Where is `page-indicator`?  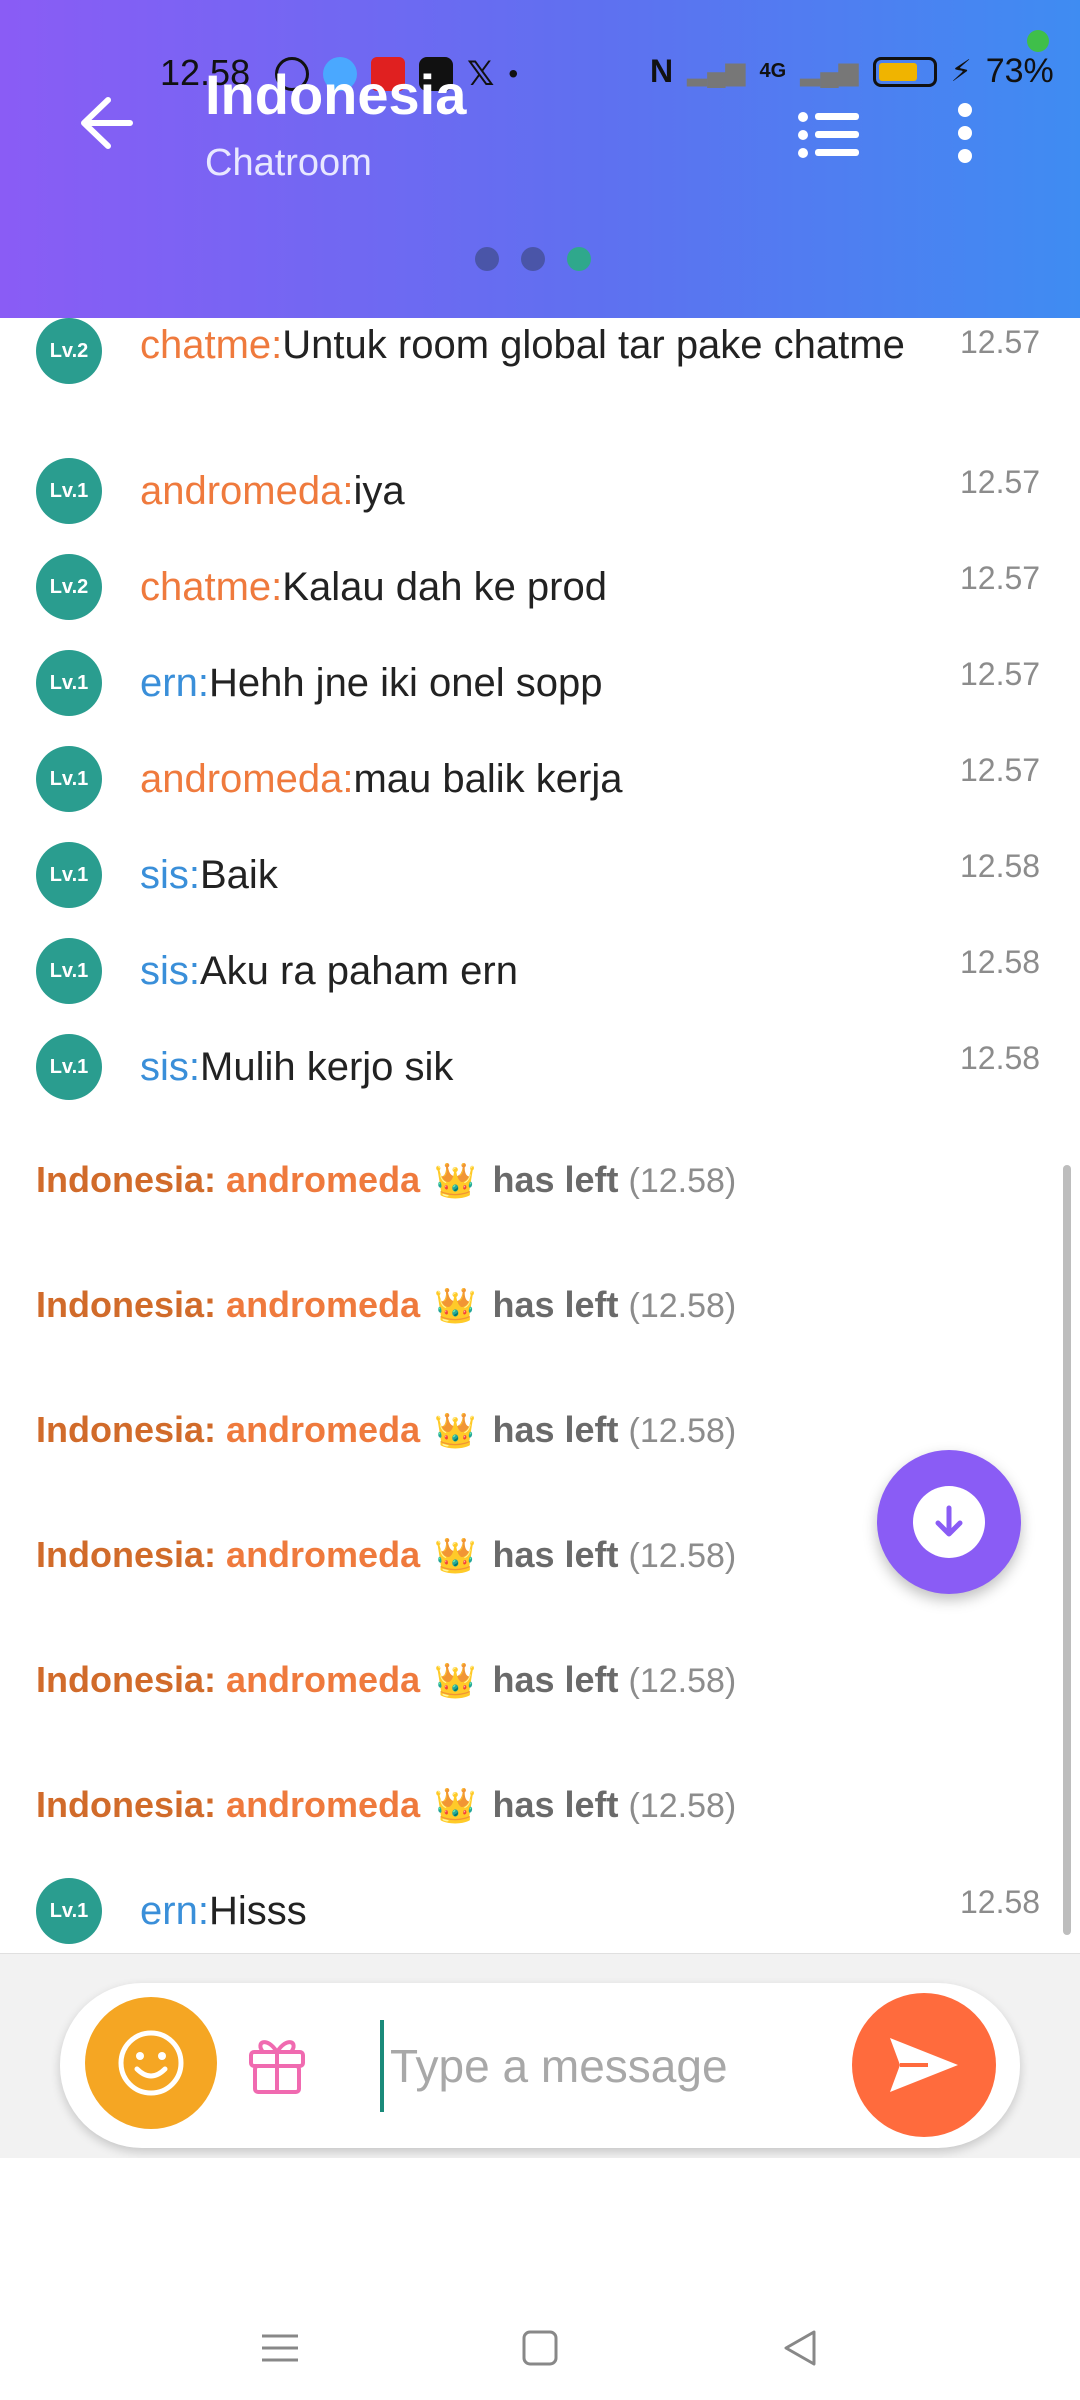 page-indicator is located at coordinates (533, 259).